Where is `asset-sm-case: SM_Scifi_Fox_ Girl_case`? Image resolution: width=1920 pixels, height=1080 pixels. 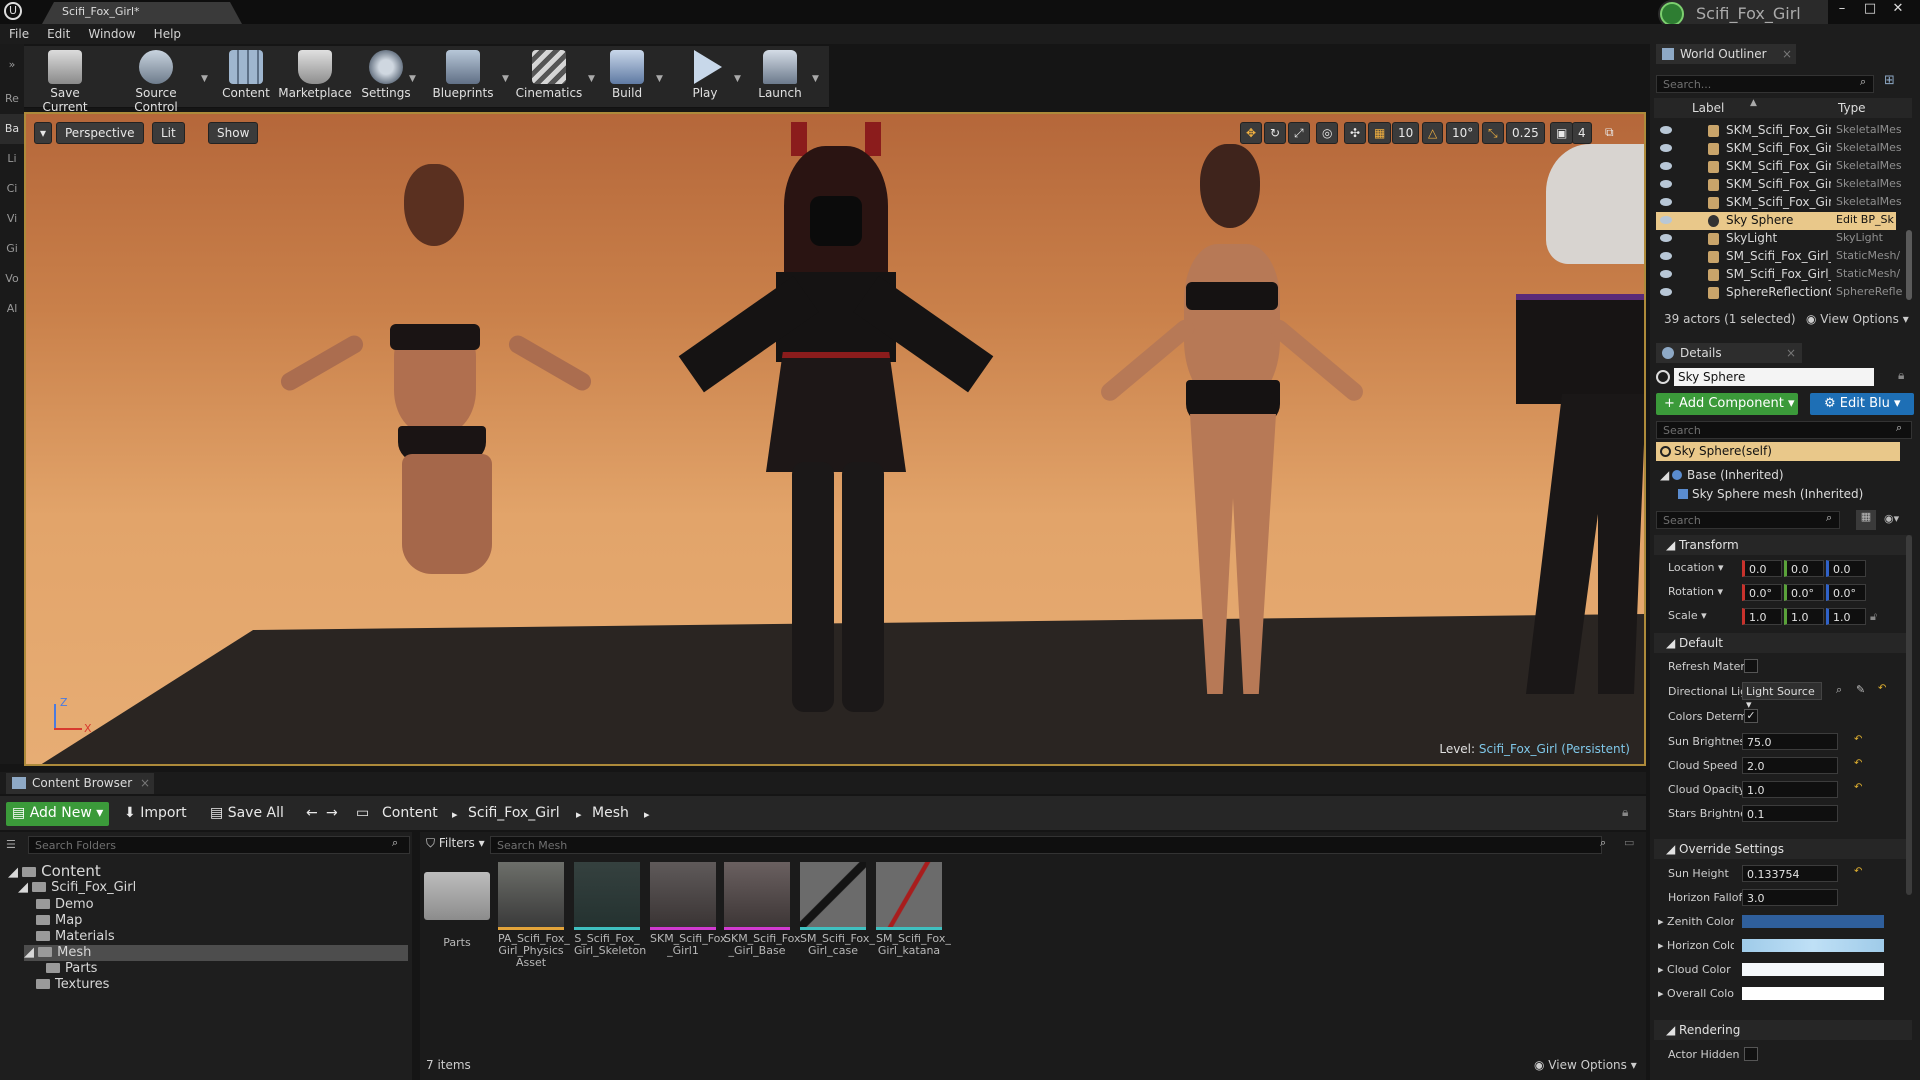
asset-sm-case: SM_Scifi_Fox_ Girl_case is located at coordinates (837, 909).